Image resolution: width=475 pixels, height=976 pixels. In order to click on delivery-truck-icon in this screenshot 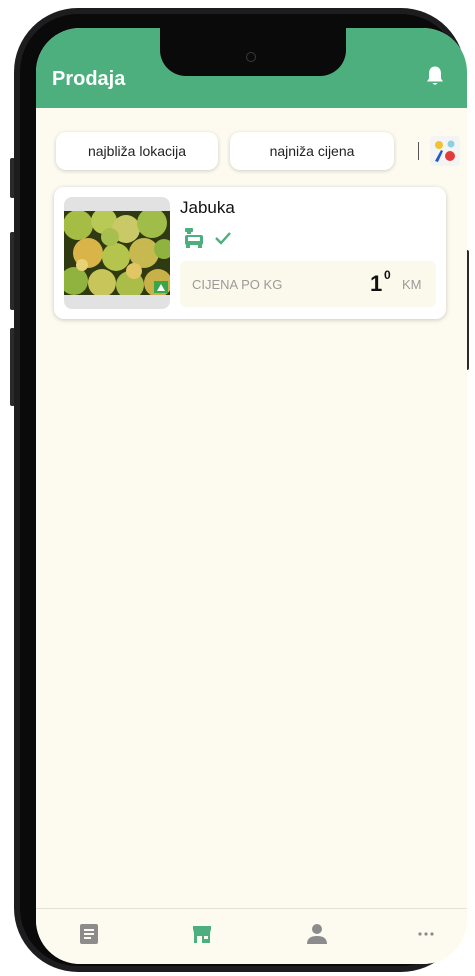, I will do `click(194, 238)`.